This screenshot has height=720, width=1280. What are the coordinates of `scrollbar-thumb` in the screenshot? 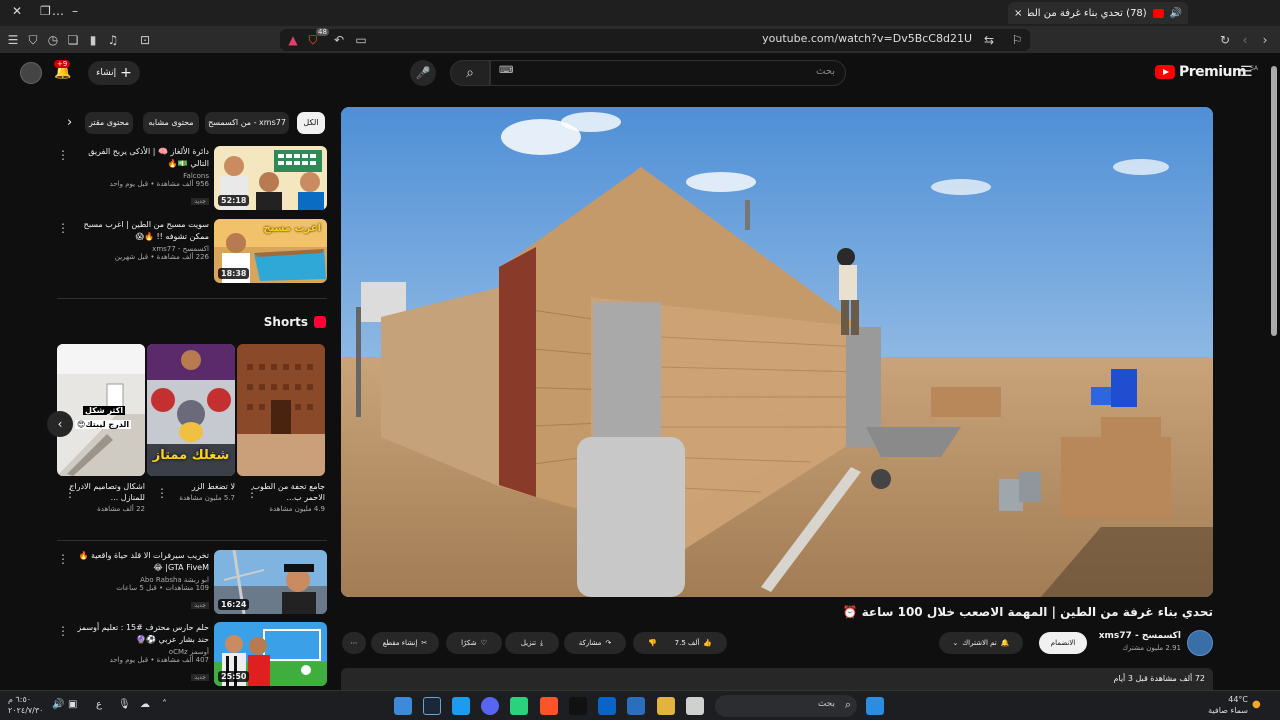 It's located at (1274, 201).